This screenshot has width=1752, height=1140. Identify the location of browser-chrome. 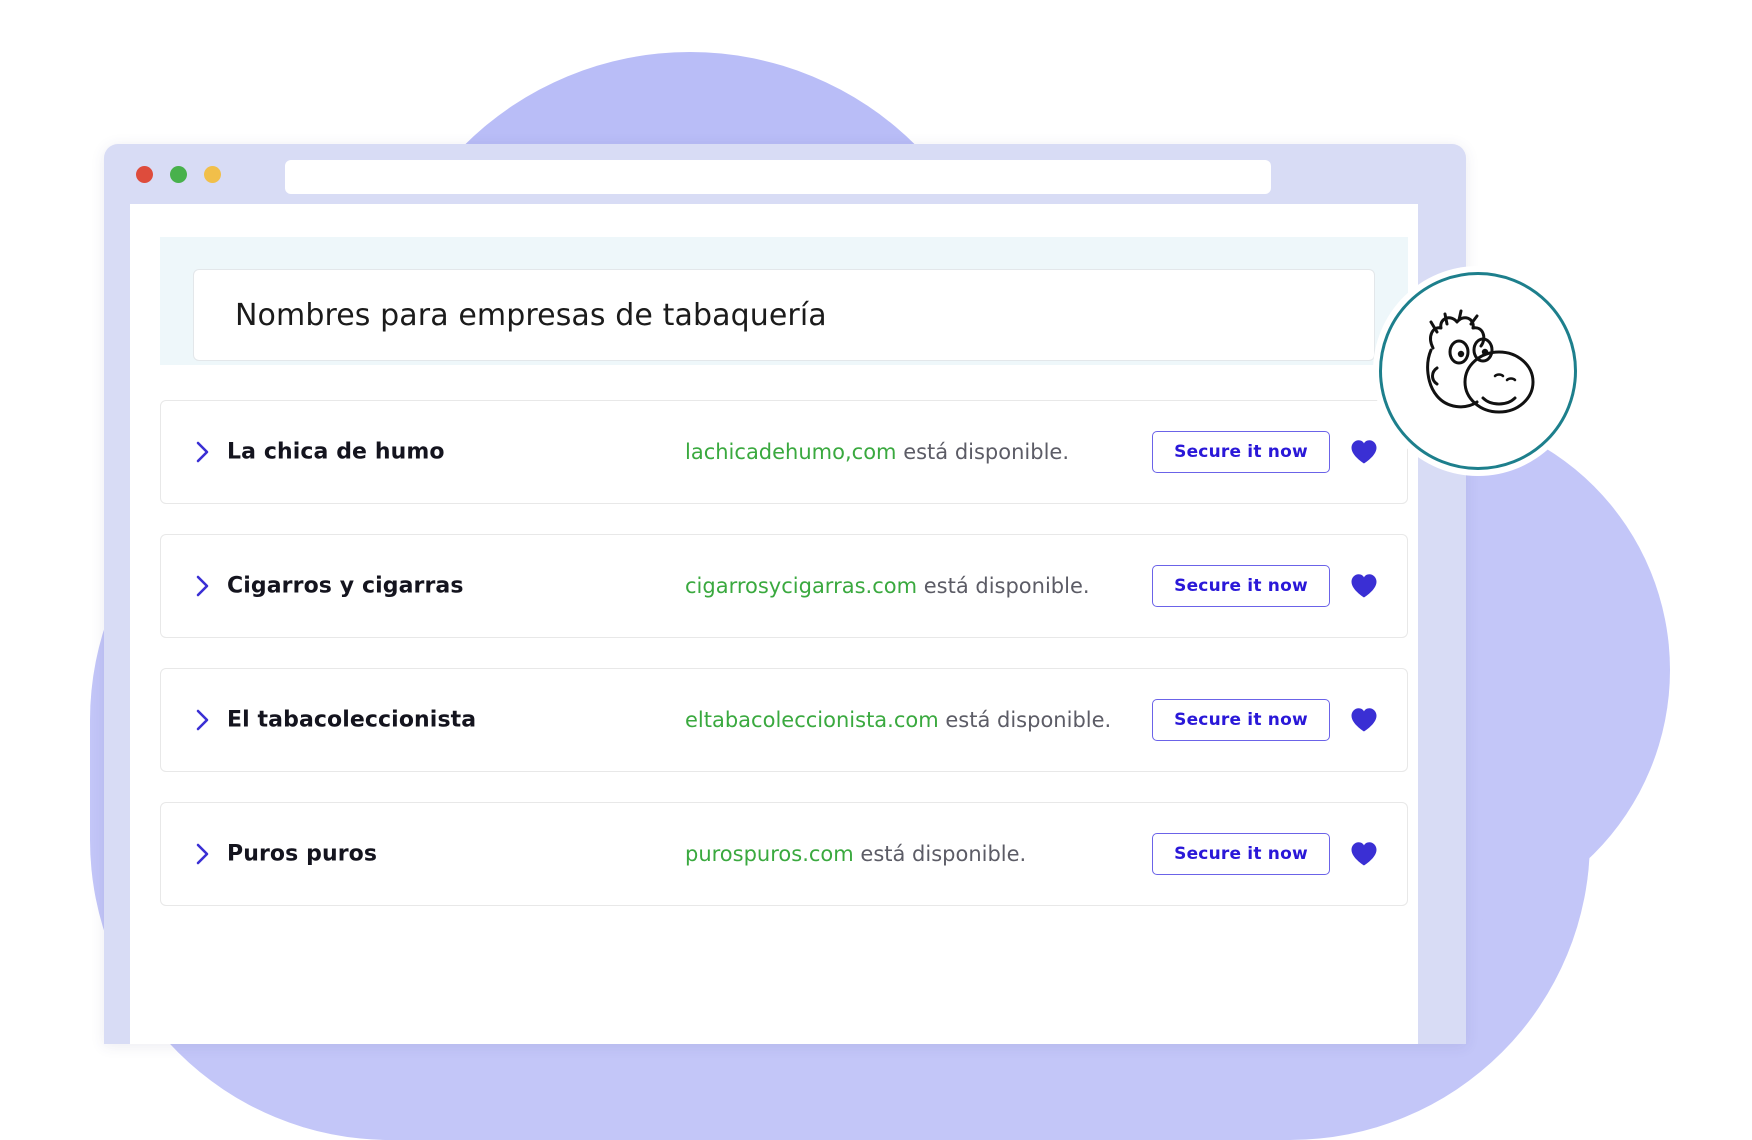
(785, 174).